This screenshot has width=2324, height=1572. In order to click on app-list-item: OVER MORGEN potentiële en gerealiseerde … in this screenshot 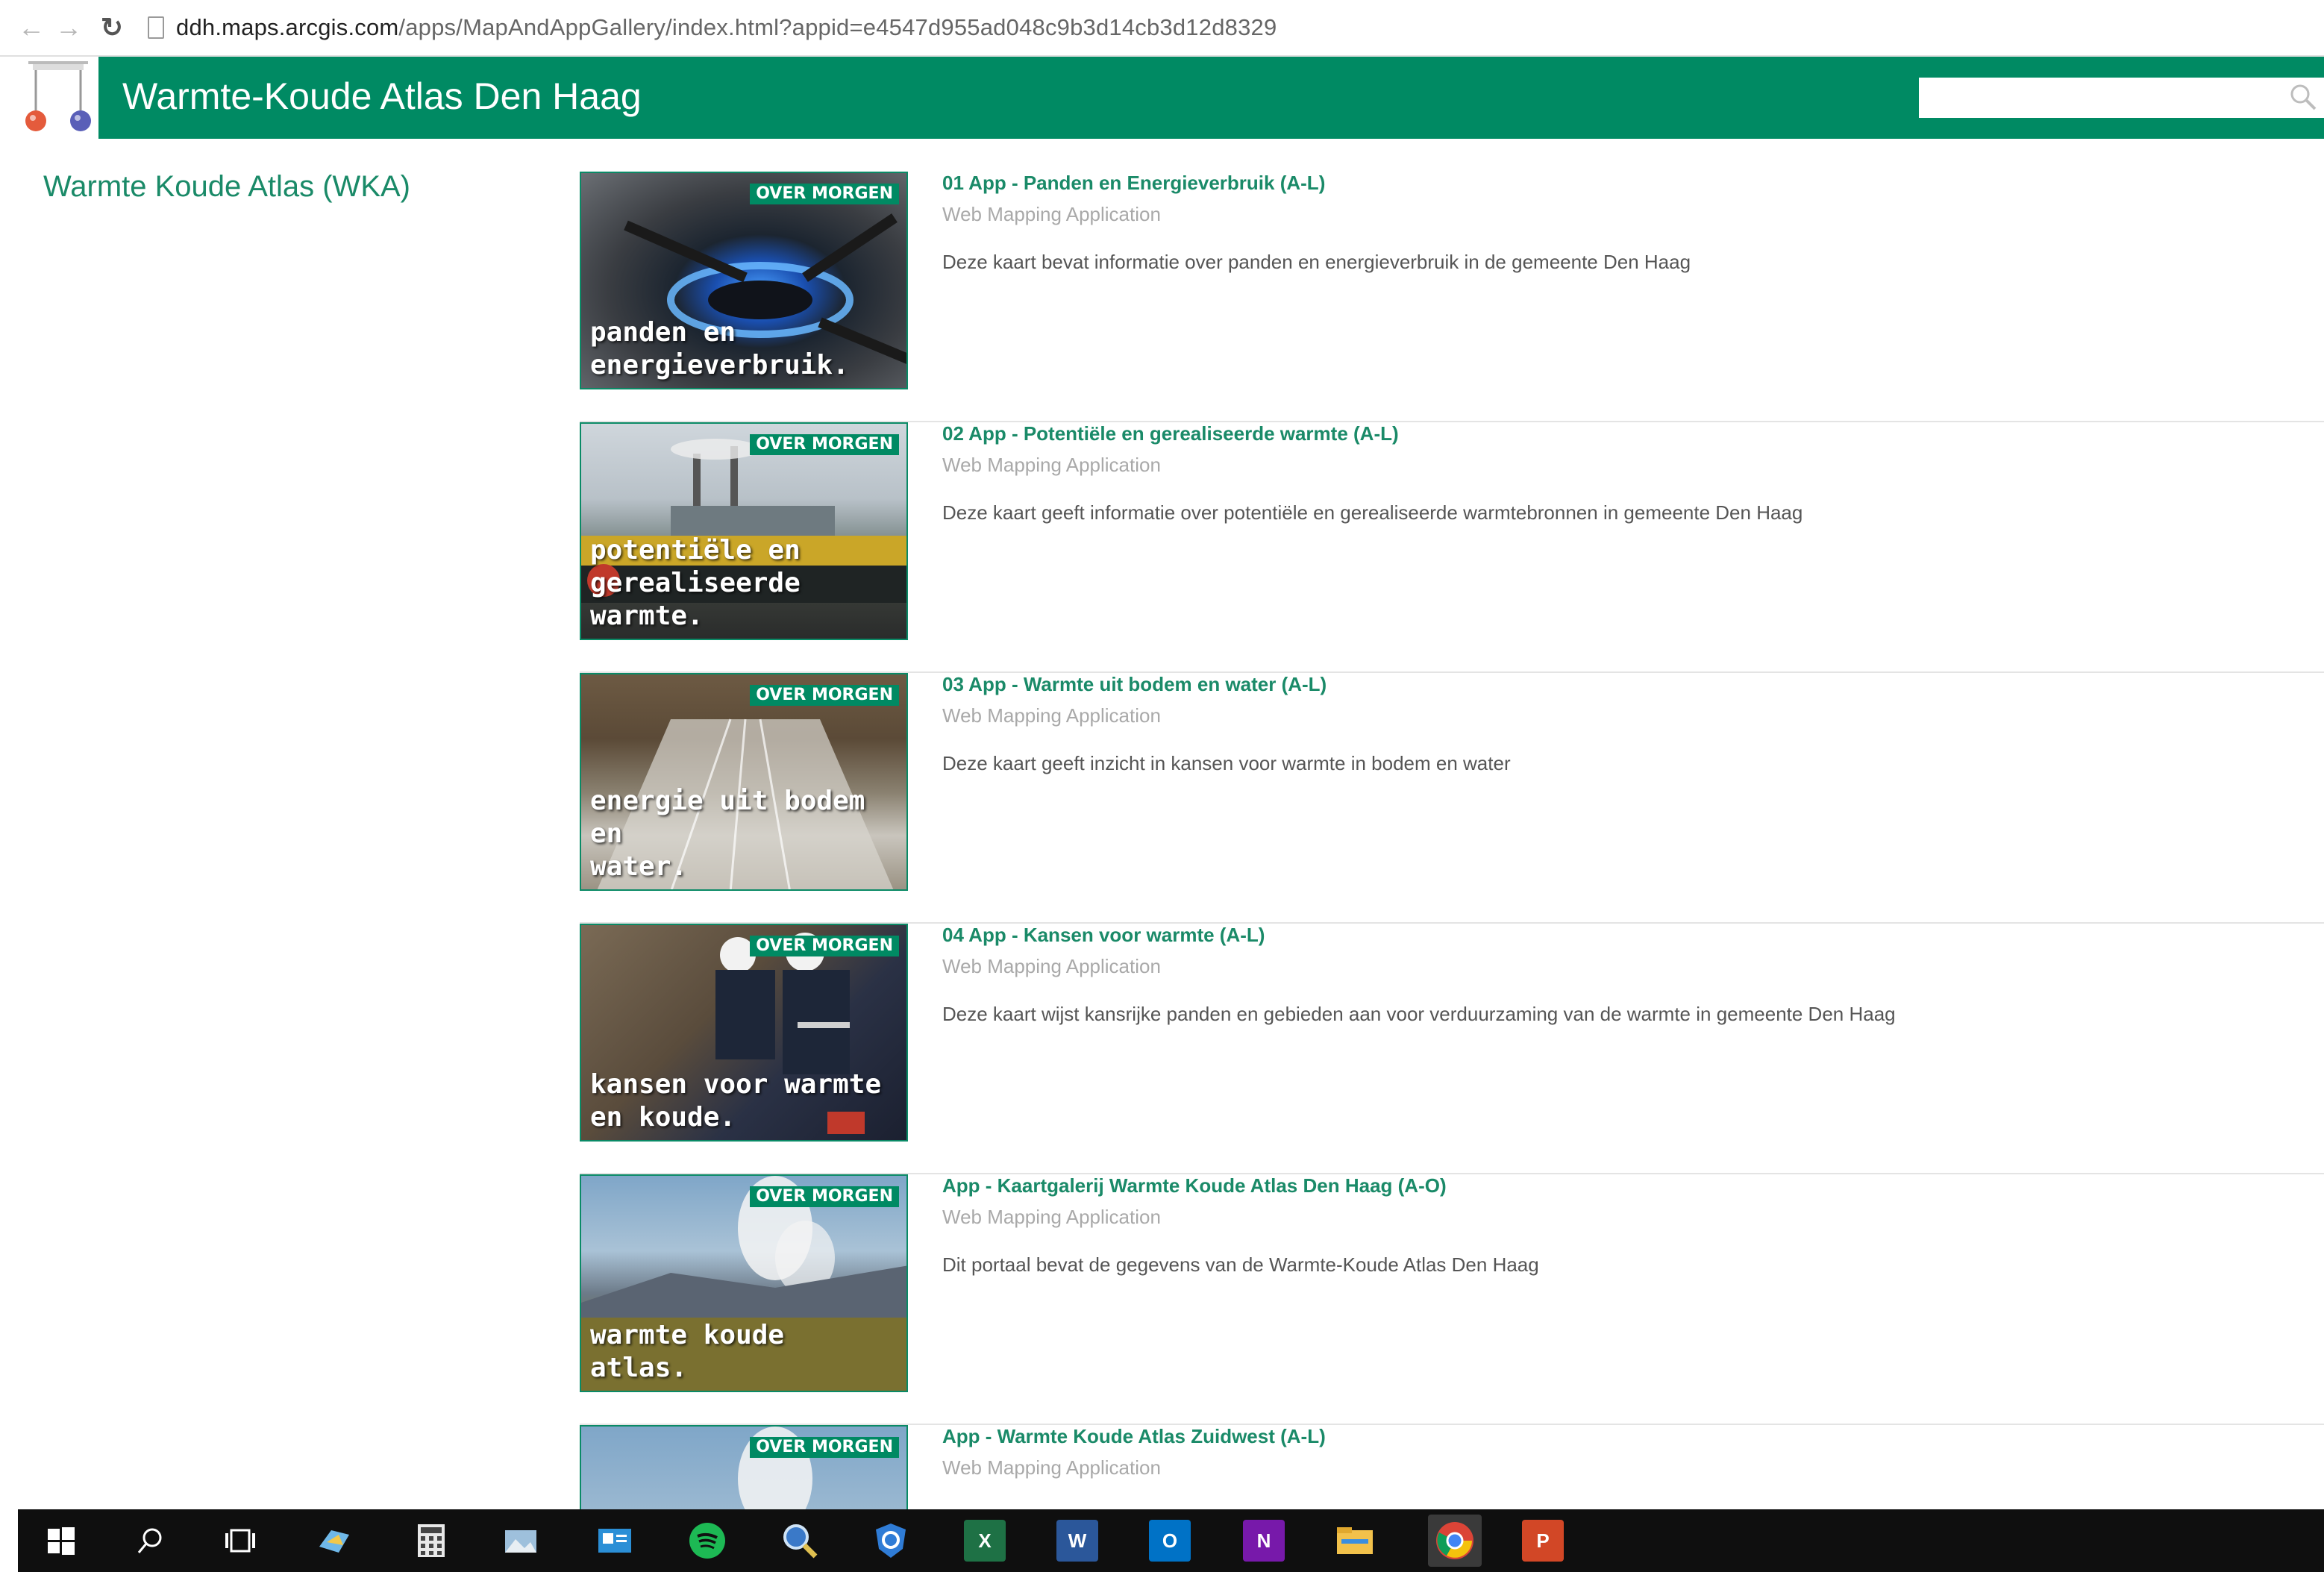, I will do `click(1452, 547)`.